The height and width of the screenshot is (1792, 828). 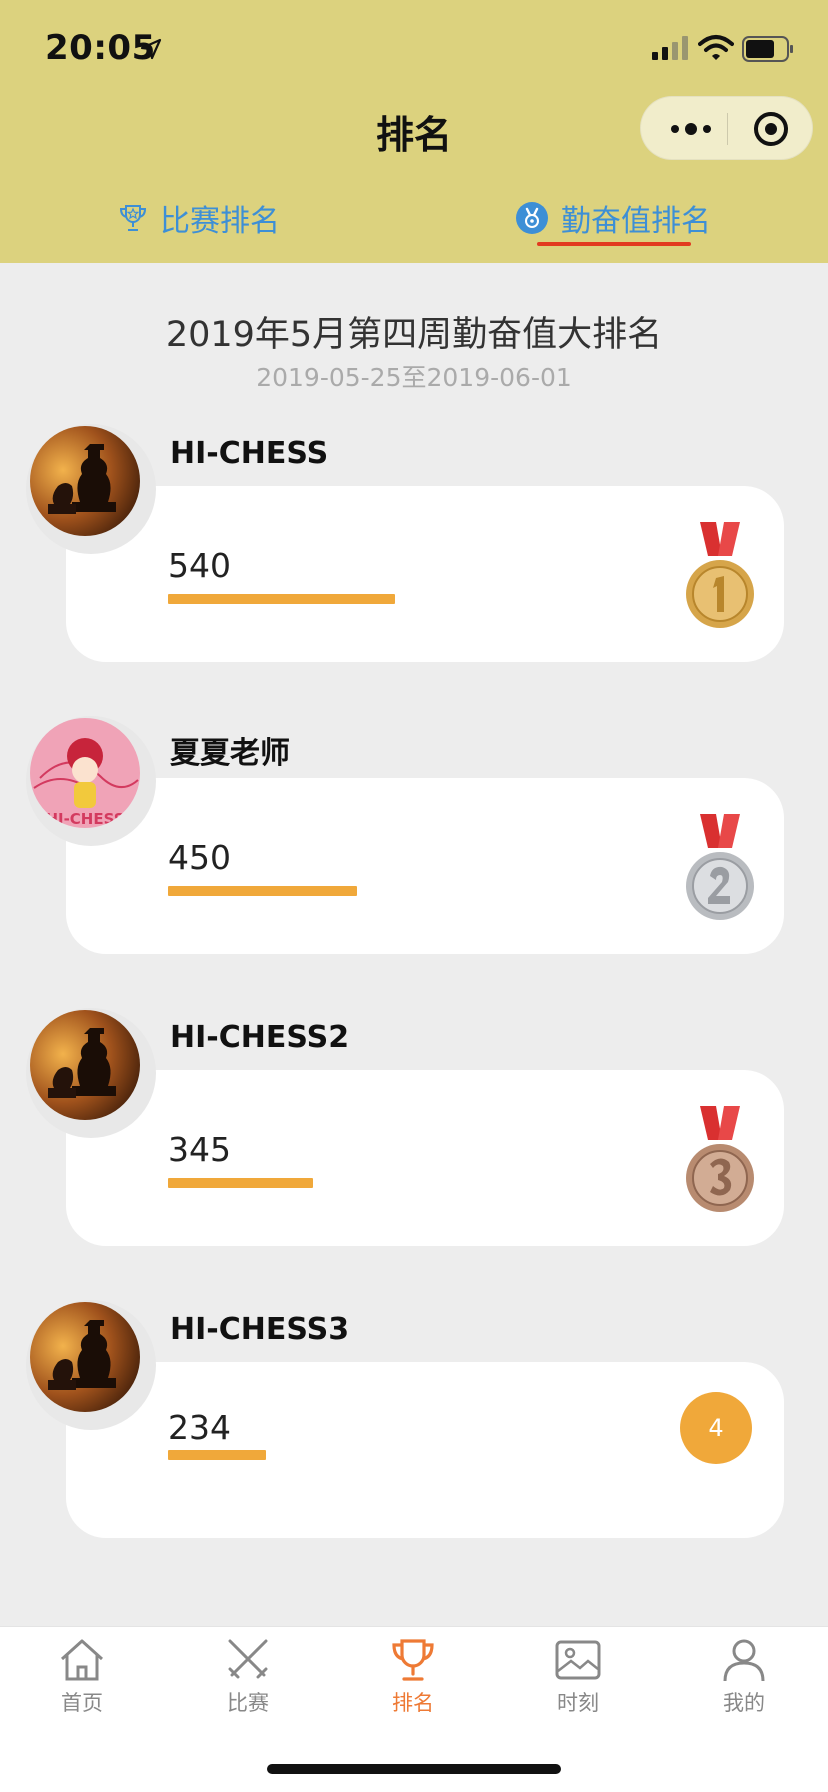 What do you see at coordinates (578, 1660) in the screenshot?
I see `photo-icon` at bounding box center [578, 1660].